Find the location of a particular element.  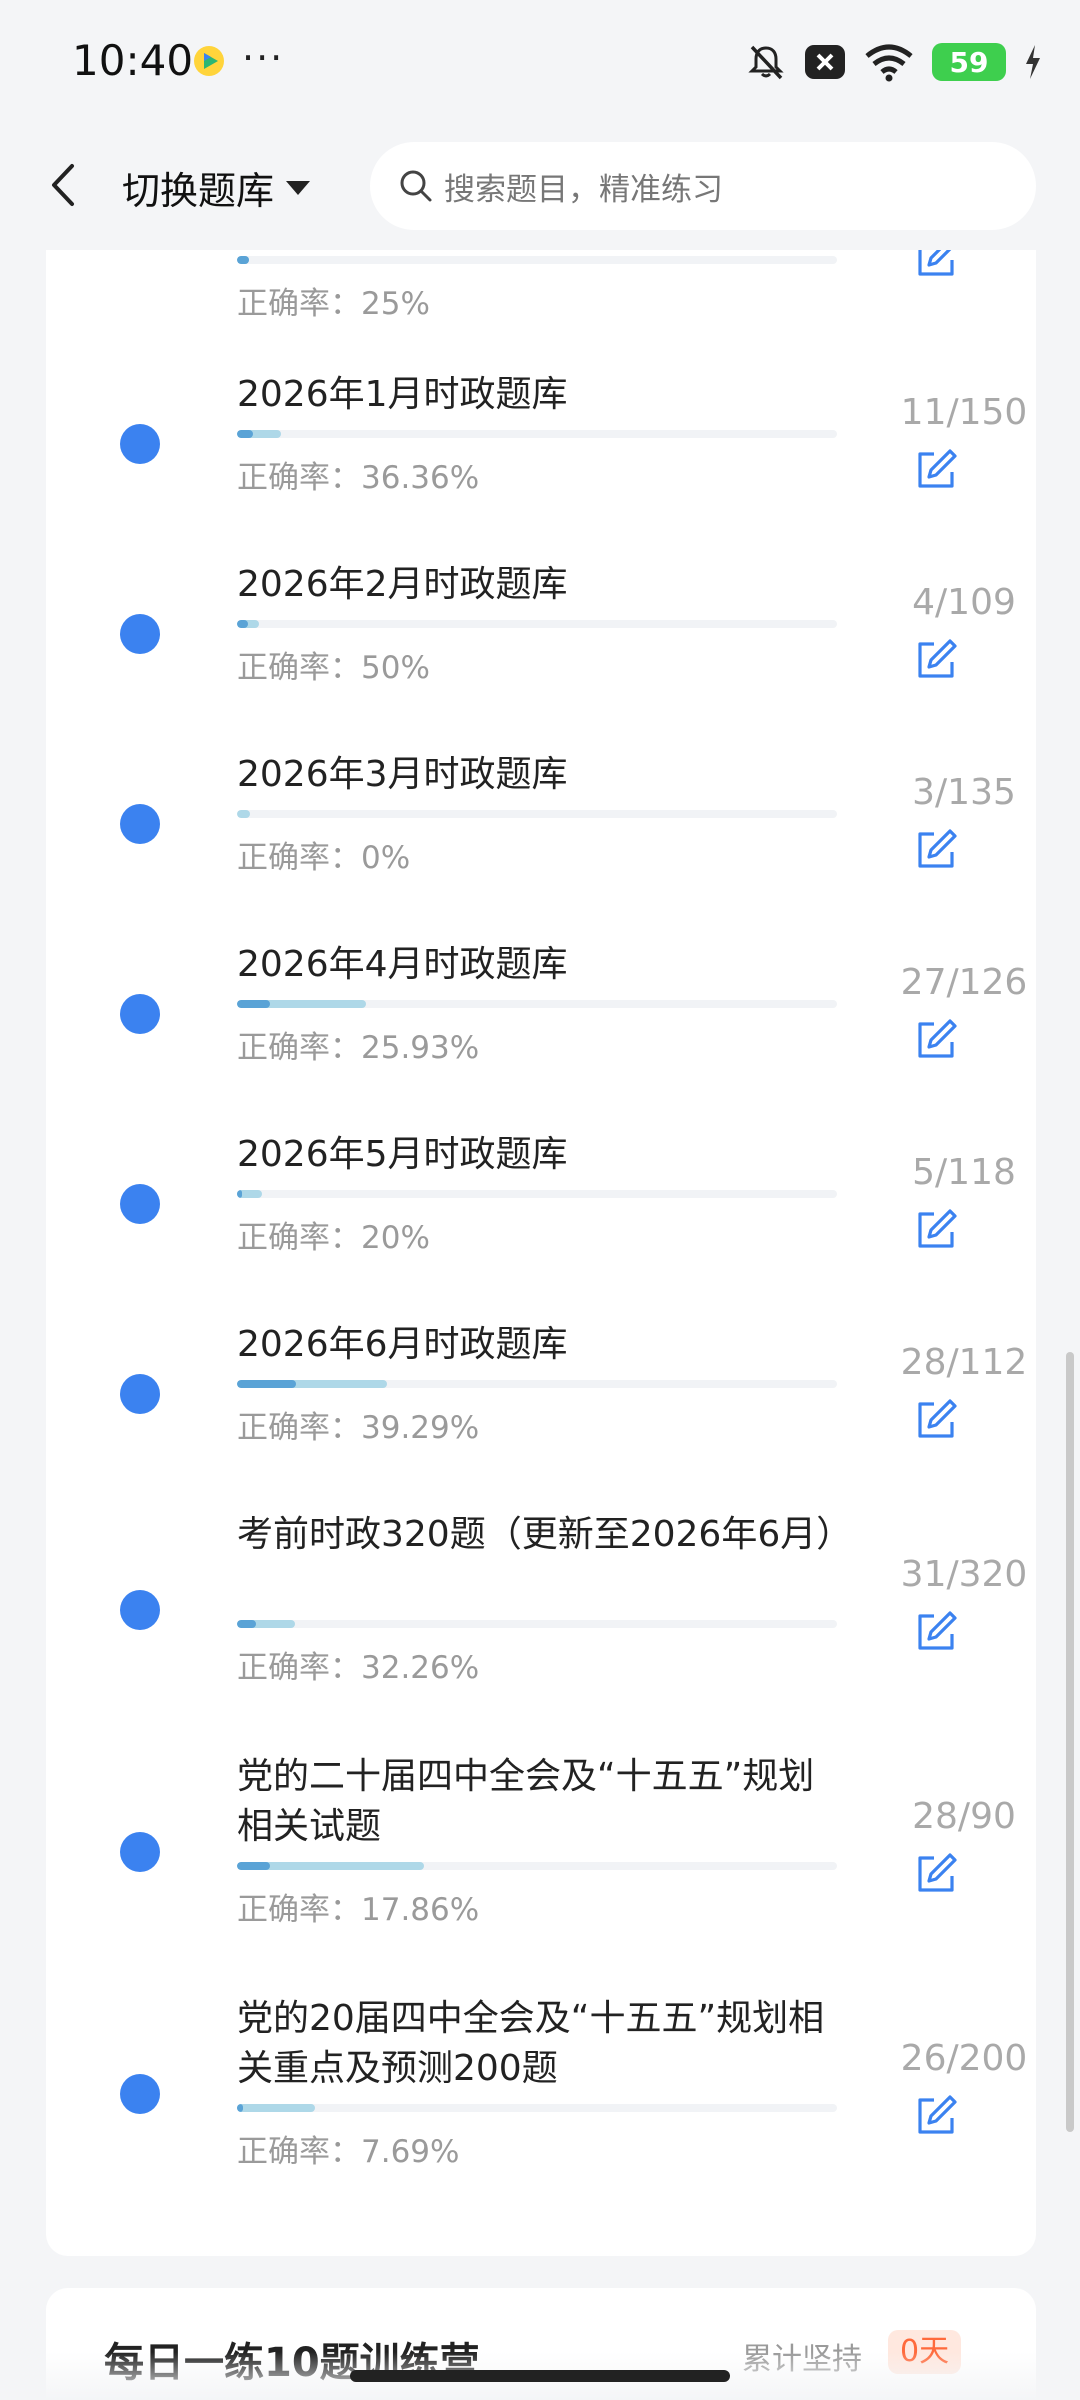

progress-count: 4/109 is located at coordinates (964, 602).